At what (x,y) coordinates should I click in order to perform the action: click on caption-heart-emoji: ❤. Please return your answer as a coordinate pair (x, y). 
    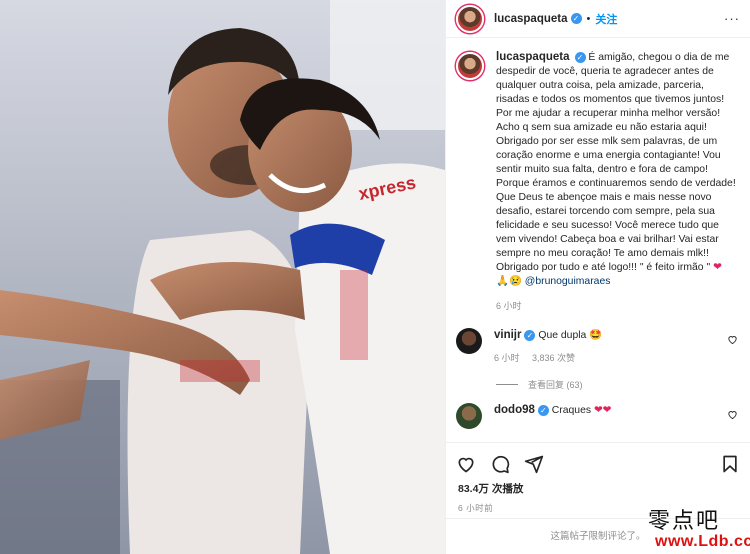
    Looking at the image, I should click on (717, 267).